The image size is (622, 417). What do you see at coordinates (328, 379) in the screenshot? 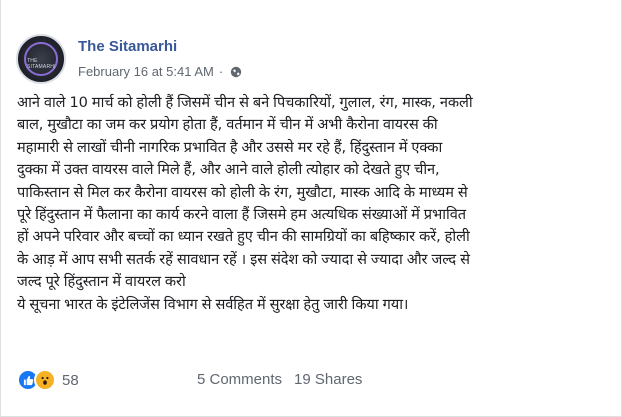
I see `shares-count-link: 19 Shares` at bounding box center [328, 379].